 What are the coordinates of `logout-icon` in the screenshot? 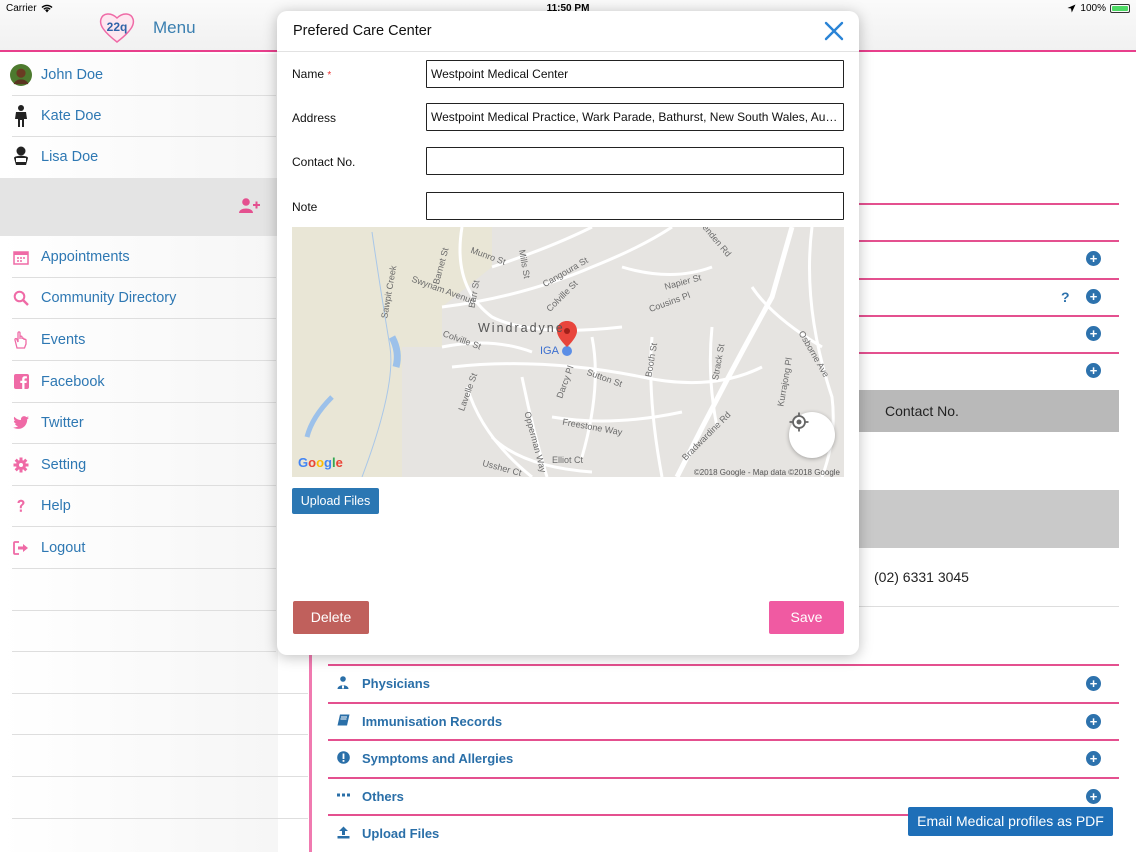 It's located at (21, 548).